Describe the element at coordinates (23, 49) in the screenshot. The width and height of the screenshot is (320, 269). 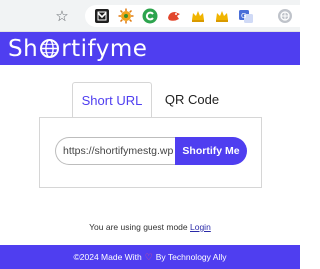
I see `logo-text-prefix: Sh` at that location.